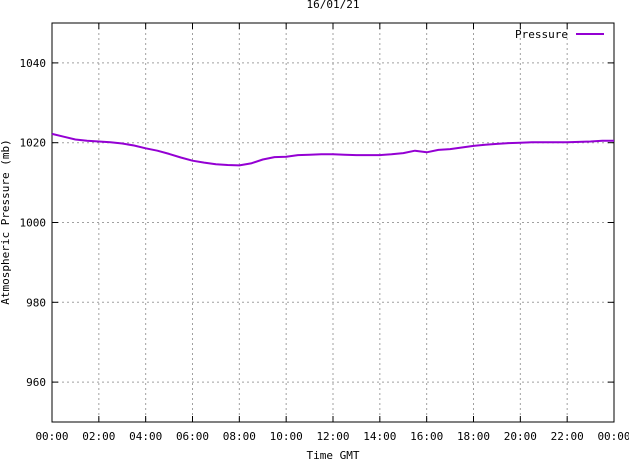  I want to click on x-tick-label: 12:00, so click(332, 436).